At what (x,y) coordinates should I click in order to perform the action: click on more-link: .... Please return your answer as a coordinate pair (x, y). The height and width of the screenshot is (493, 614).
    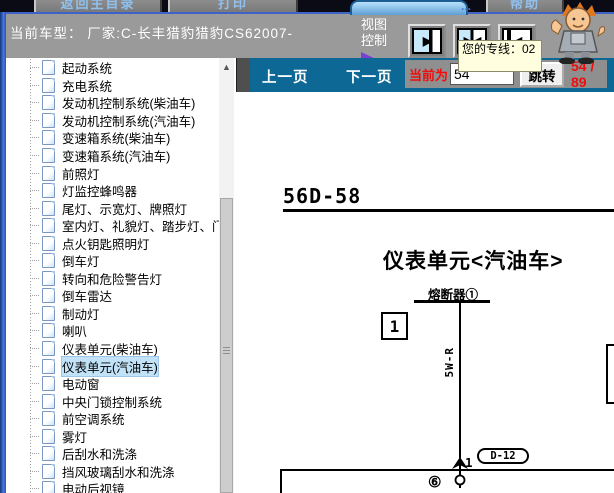
    Looking at the image, I should click on (466, 6).